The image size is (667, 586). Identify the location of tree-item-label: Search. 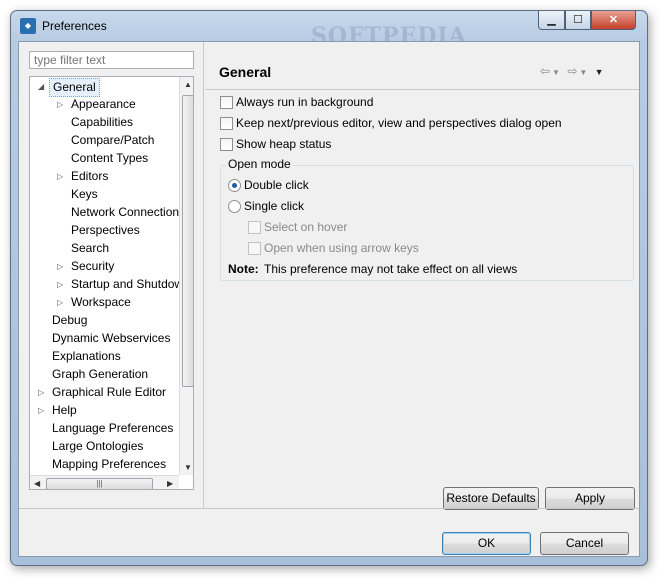
(90, 248).